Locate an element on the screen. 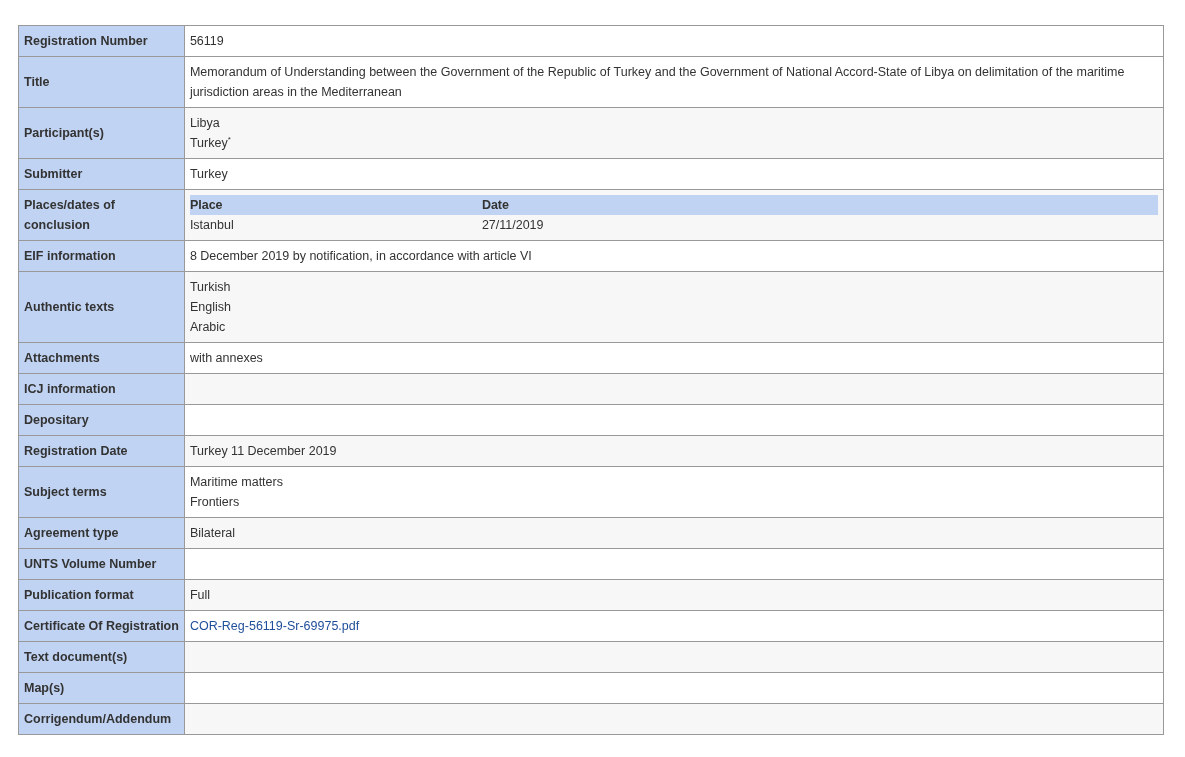 The image size is (1185, 757). field-value: Arabic is located at coordinates (208, 327).